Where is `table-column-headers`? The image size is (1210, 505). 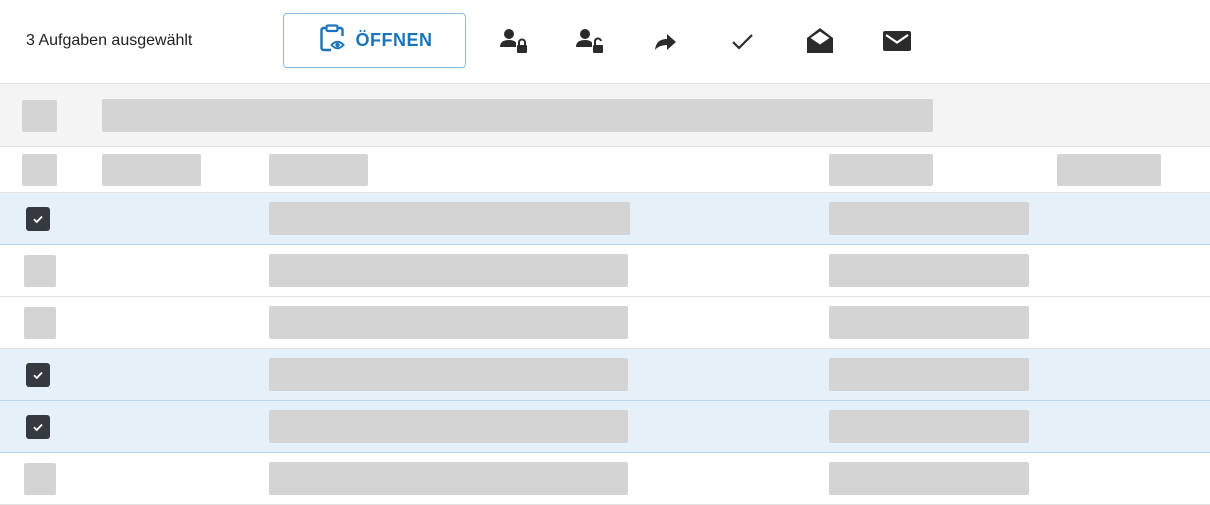 table-column-headers is located at coordinates (605, 170).